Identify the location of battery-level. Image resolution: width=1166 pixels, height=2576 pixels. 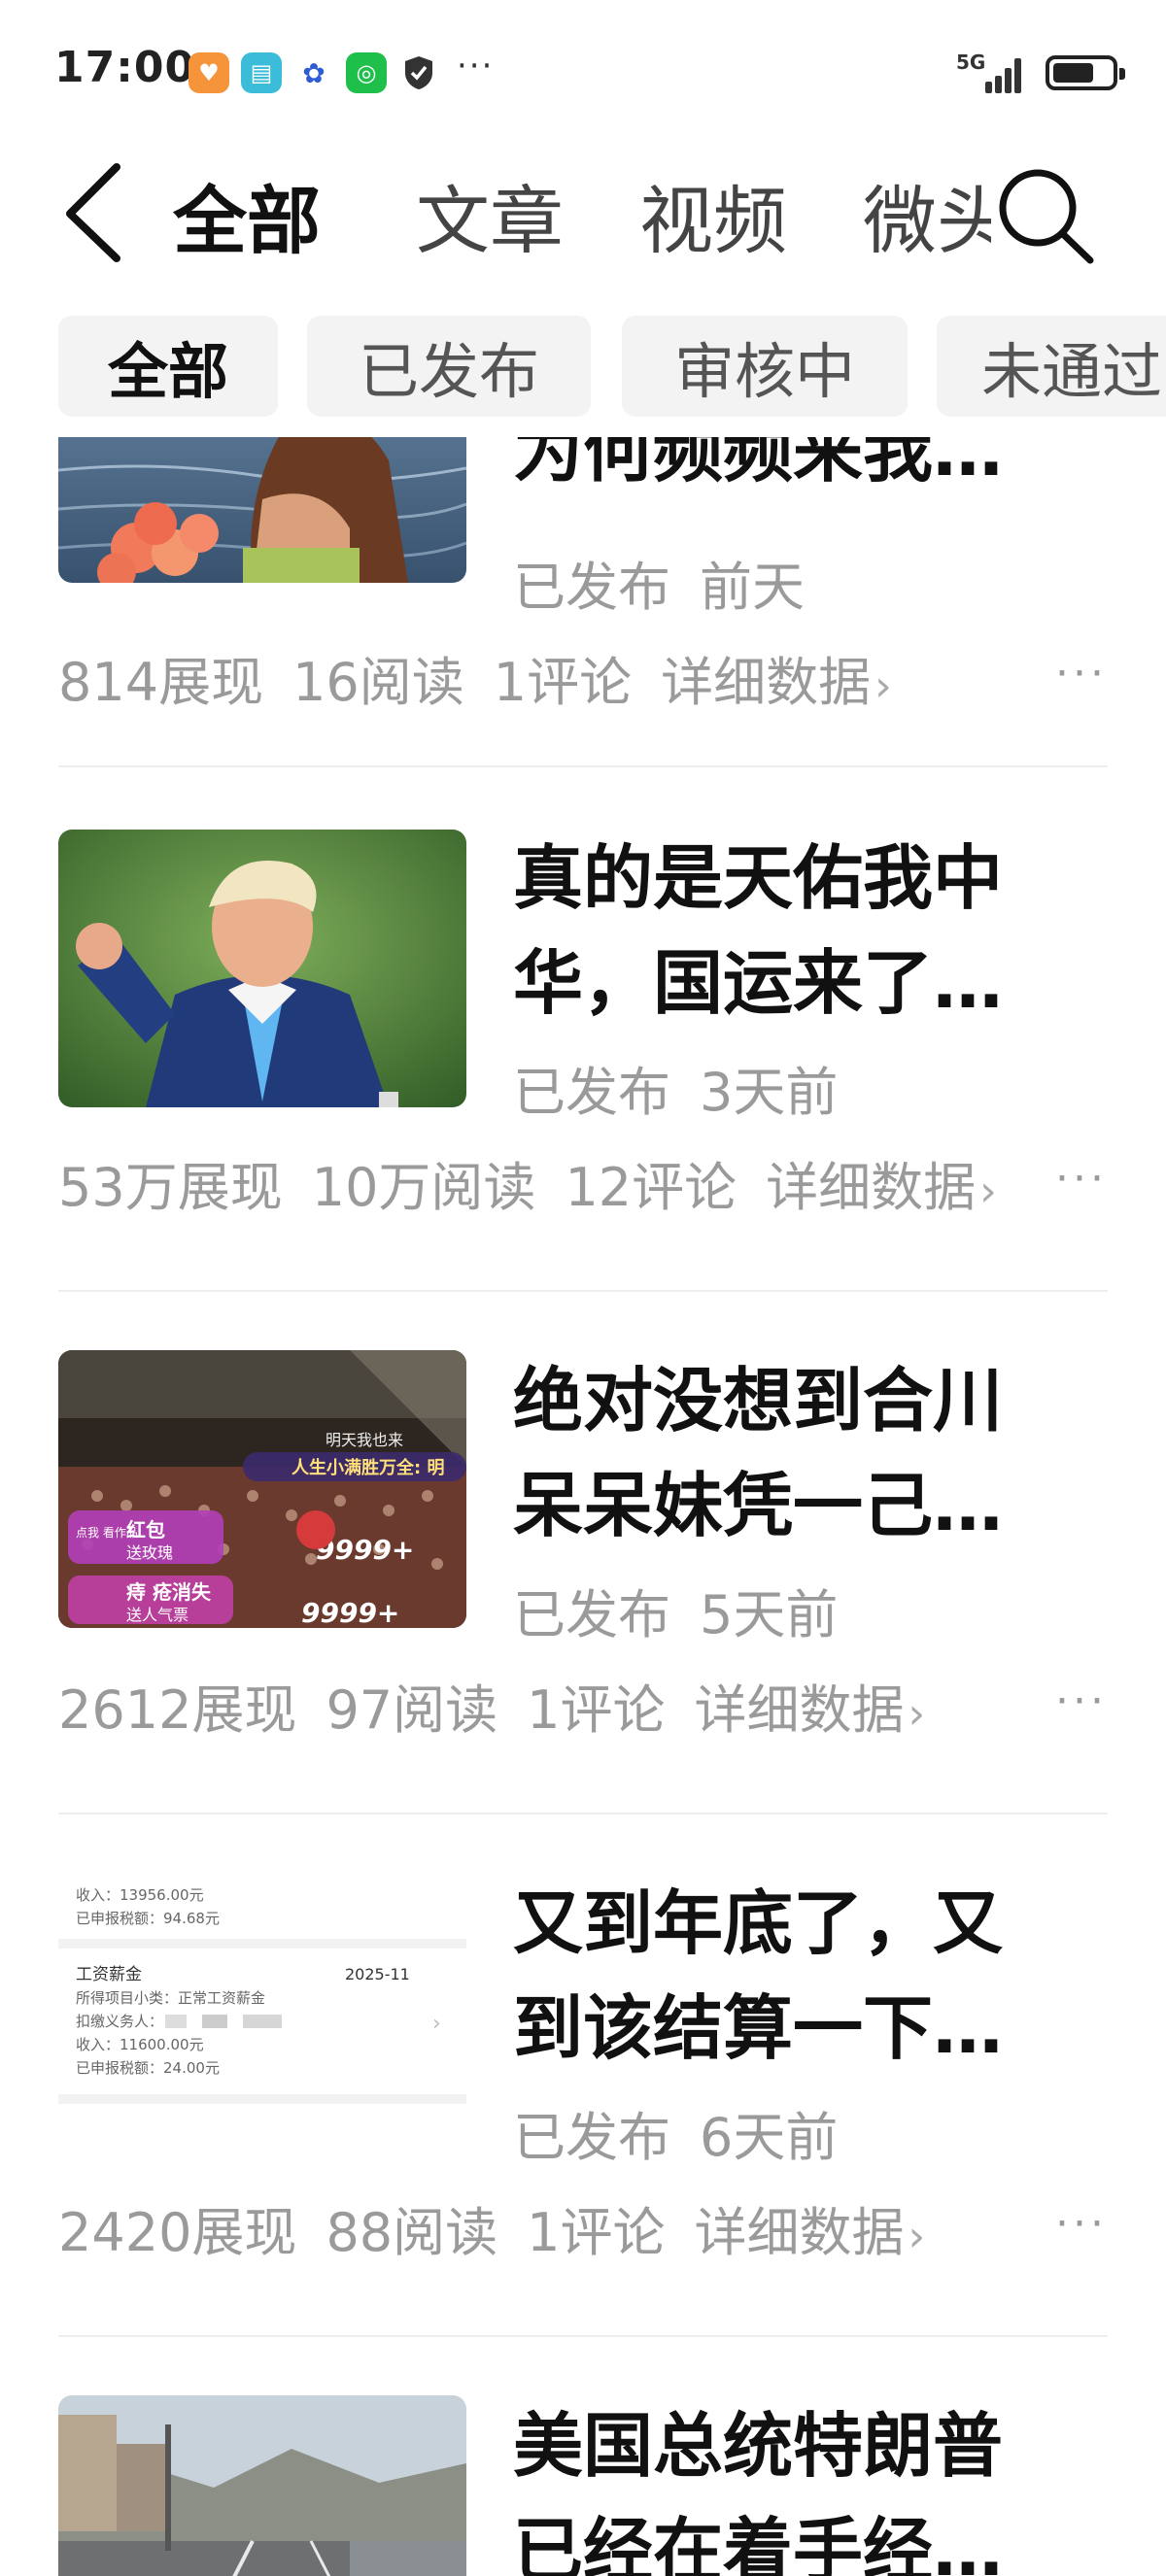
(1073, 73).